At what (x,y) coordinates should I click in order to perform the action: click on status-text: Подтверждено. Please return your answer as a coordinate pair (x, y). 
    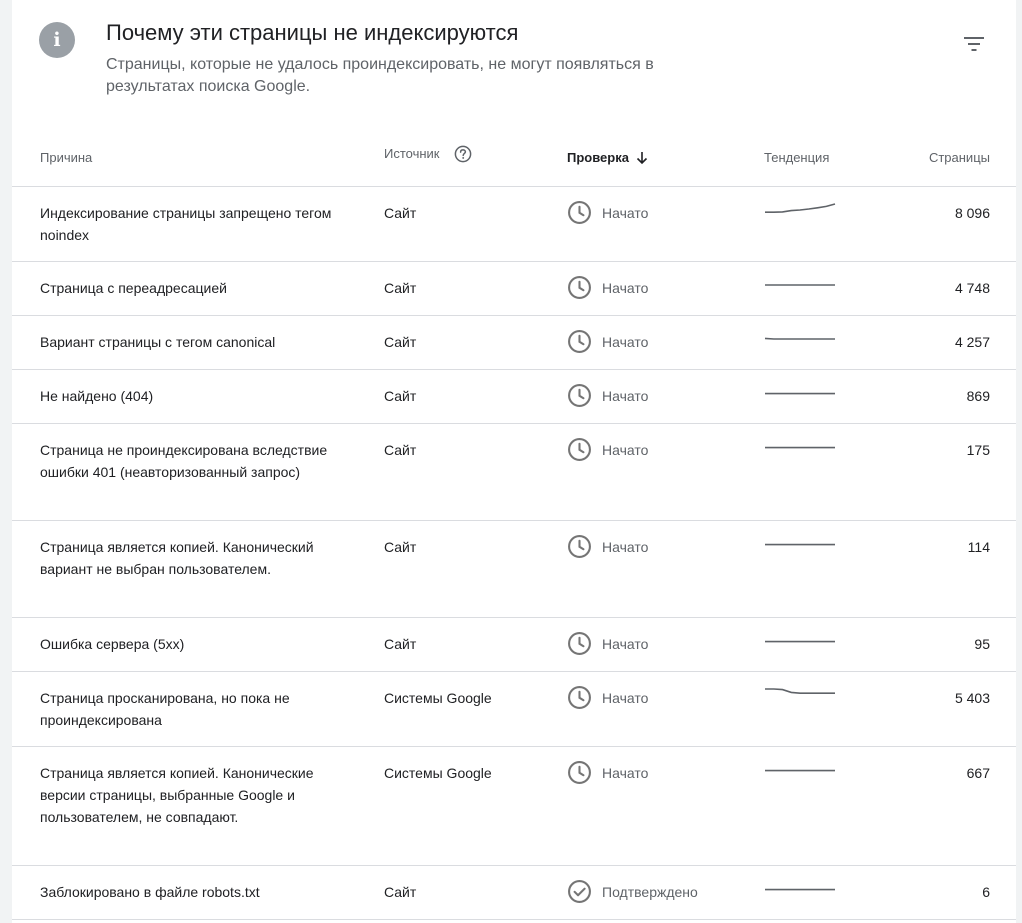
    Looking at the image, I should click on (650, 891).